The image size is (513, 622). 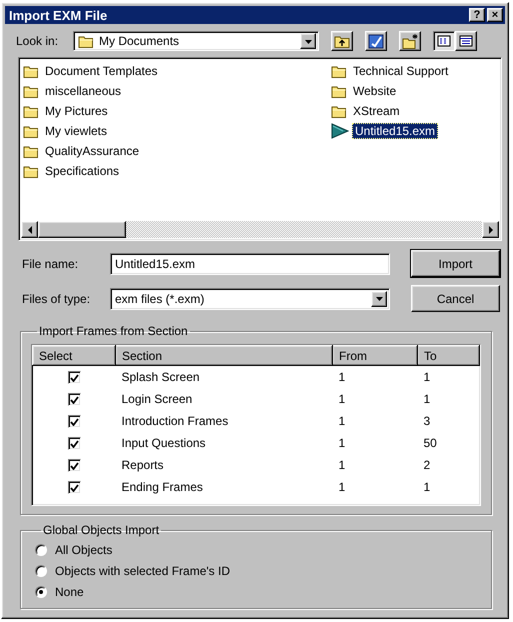 What do you see at coordinates (376, 111) in the screenshot?
I see `file-item: XStream` at bounding box center [376, 111].